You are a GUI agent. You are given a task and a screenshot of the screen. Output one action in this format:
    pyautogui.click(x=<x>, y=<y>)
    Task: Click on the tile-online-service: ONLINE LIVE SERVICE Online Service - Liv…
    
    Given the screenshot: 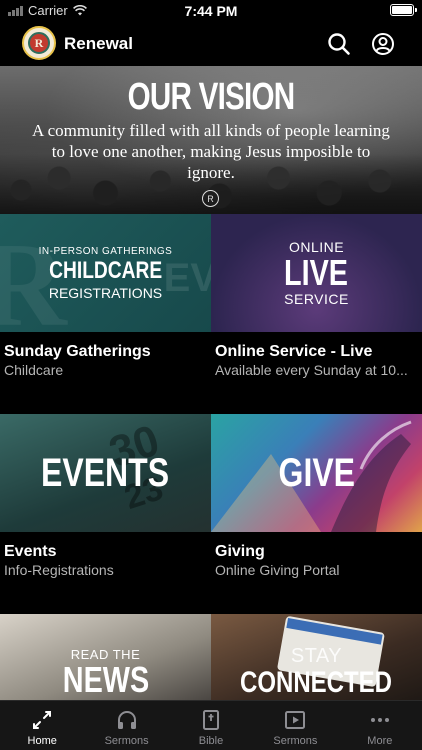 What is the action you would take?
    pyautogui.click(x=316, y=314)
    